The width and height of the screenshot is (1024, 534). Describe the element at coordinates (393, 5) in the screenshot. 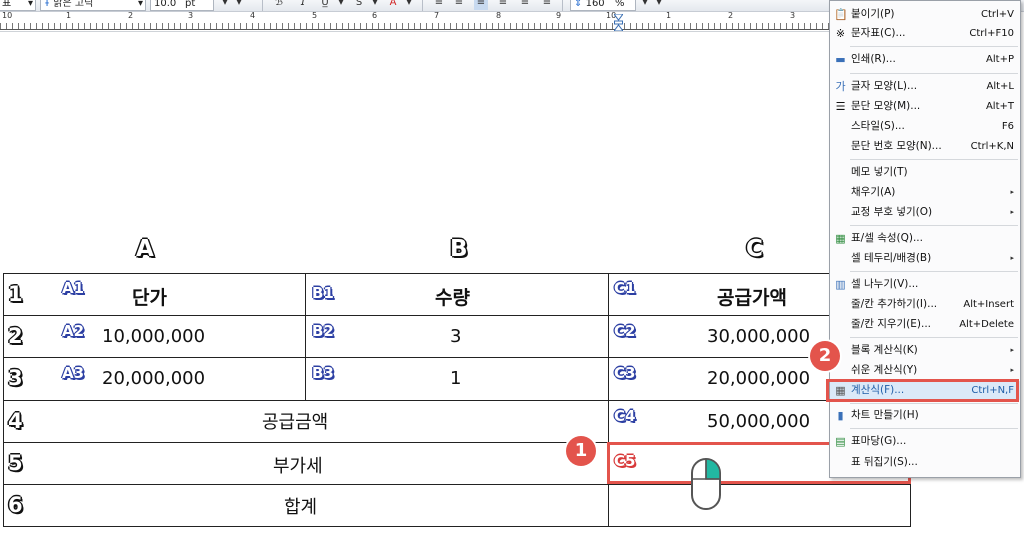

I see `font-color-icon: A` at that location.